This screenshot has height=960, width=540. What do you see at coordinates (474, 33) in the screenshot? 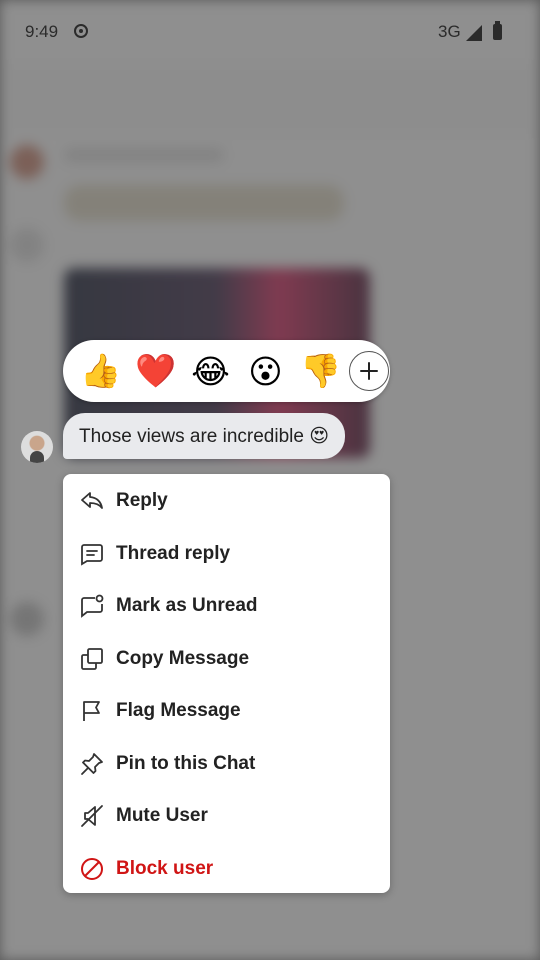
I see `signal-icon` at bounding box center [474, 33].